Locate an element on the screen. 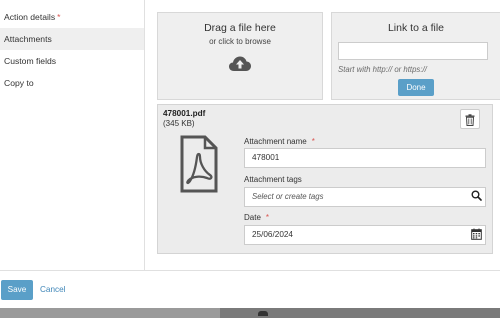 Image resolution: width=500 pixels, height=318 pixels. save-button: Save is located at coordinates (17, 290).